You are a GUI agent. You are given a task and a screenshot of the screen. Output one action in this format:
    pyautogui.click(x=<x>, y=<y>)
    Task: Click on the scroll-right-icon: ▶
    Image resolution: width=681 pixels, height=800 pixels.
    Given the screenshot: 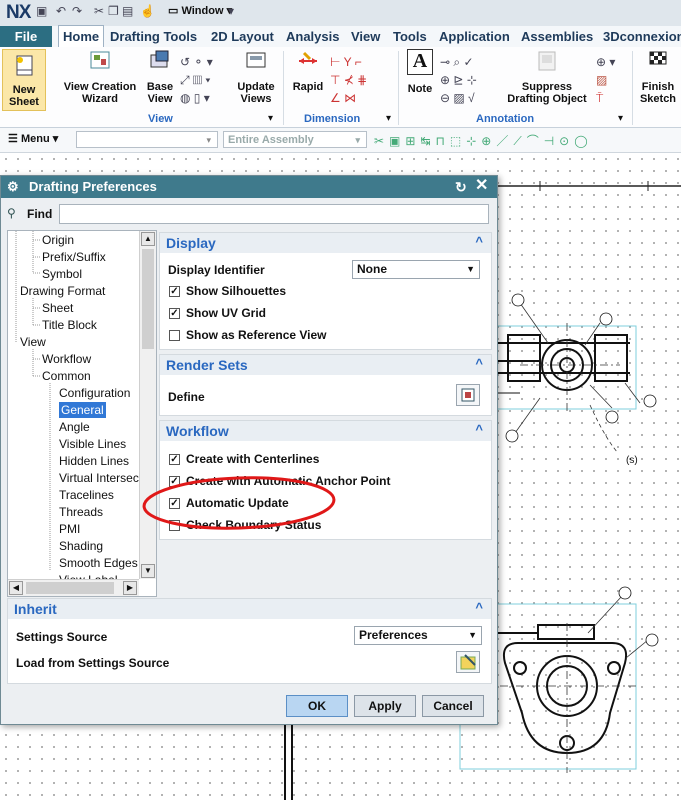 What is the action you would take?
    pyautogui.click(x=130, y=588)
    